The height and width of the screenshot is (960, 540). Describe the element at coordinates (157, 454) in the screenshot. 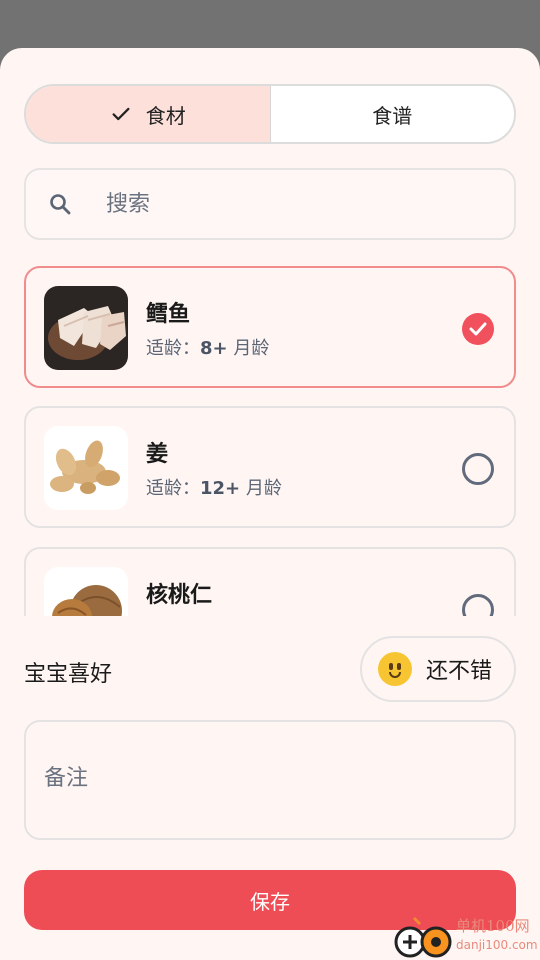

I see `ingredient-name: 姜` at that location.